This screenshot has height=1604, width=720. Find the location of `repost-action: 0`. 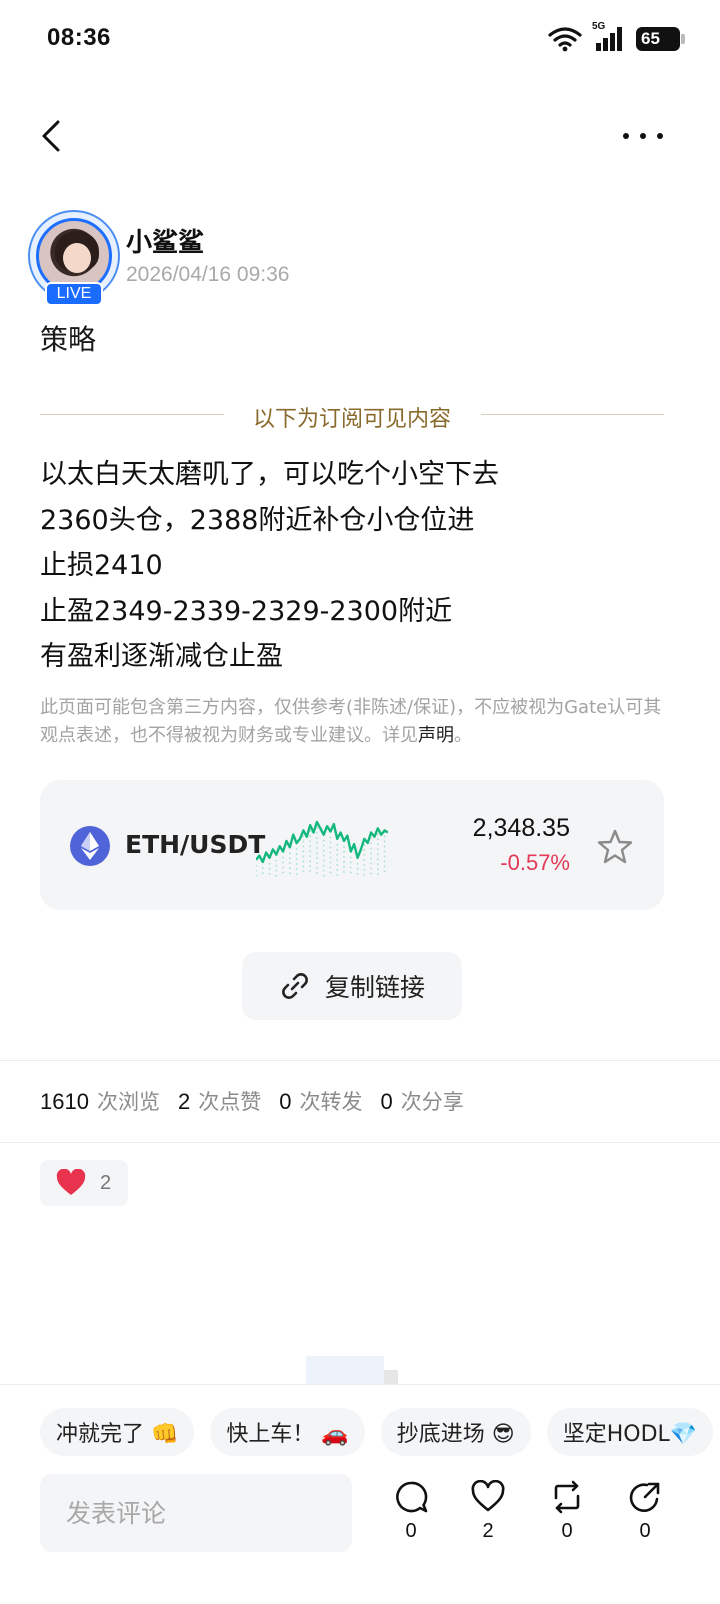

repost-action: 0 is located at coordinates (567, 1520).